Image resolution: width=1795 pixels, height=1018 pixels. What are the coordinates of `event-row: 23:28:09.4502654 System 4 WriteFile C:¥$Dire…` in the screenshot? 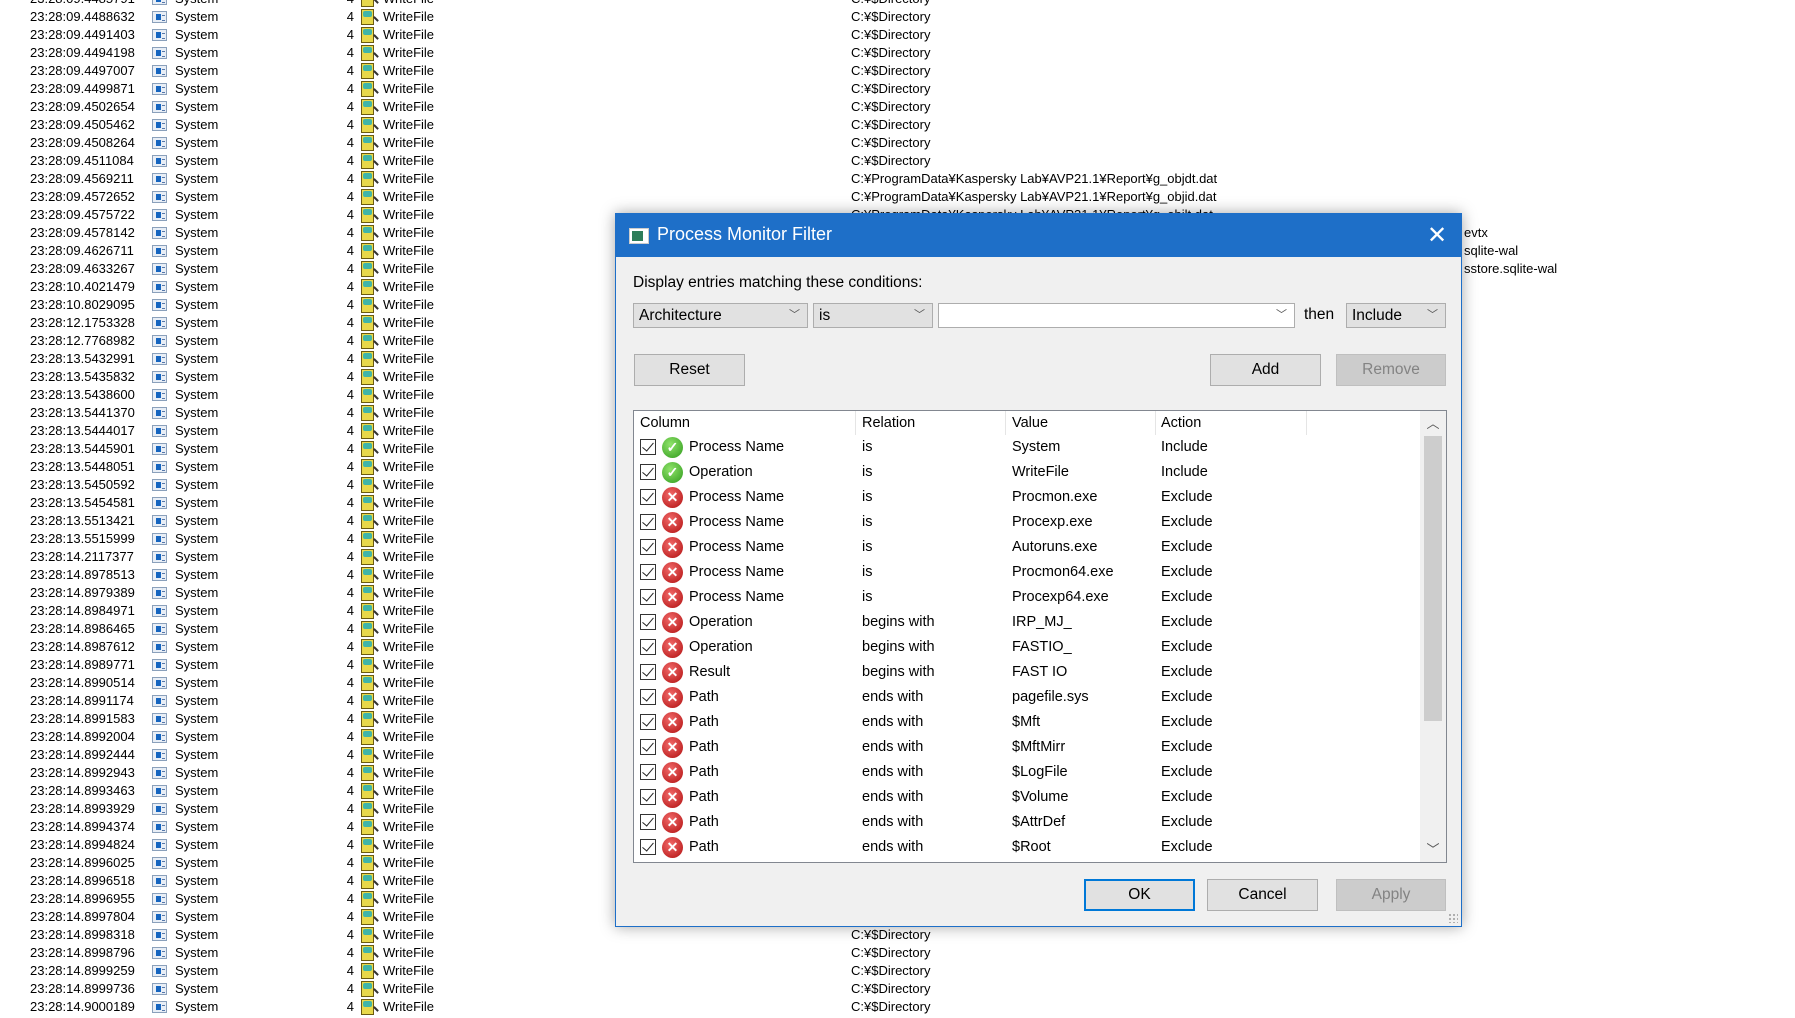 It's located at (897, 107).